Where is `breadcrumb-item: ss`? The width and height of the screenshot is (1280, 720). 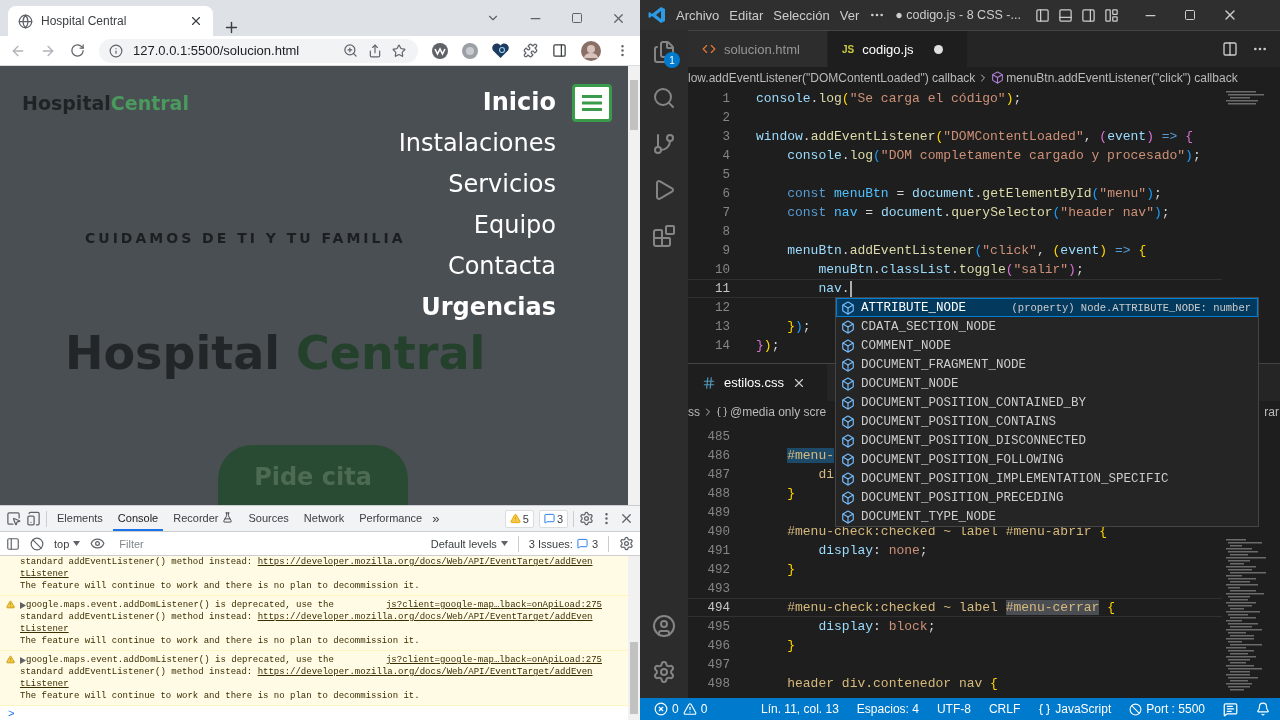 breadcrumb-item: ss is located at coordinates (694, 411).